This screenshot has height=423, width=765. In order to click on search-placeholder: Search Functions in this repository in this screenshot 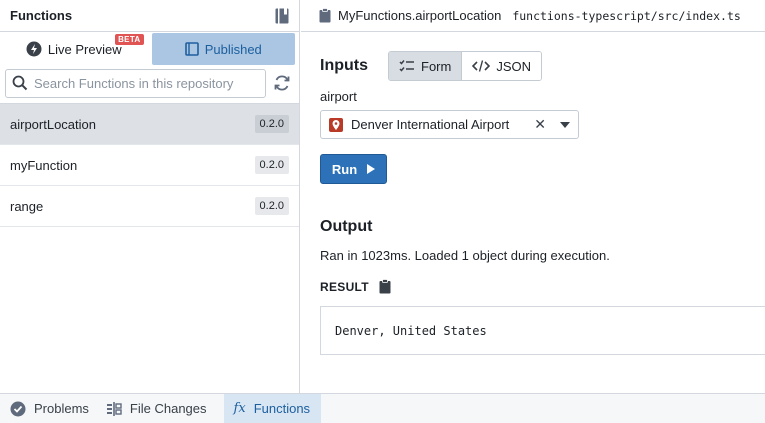, I will do `click(134, 83)`.